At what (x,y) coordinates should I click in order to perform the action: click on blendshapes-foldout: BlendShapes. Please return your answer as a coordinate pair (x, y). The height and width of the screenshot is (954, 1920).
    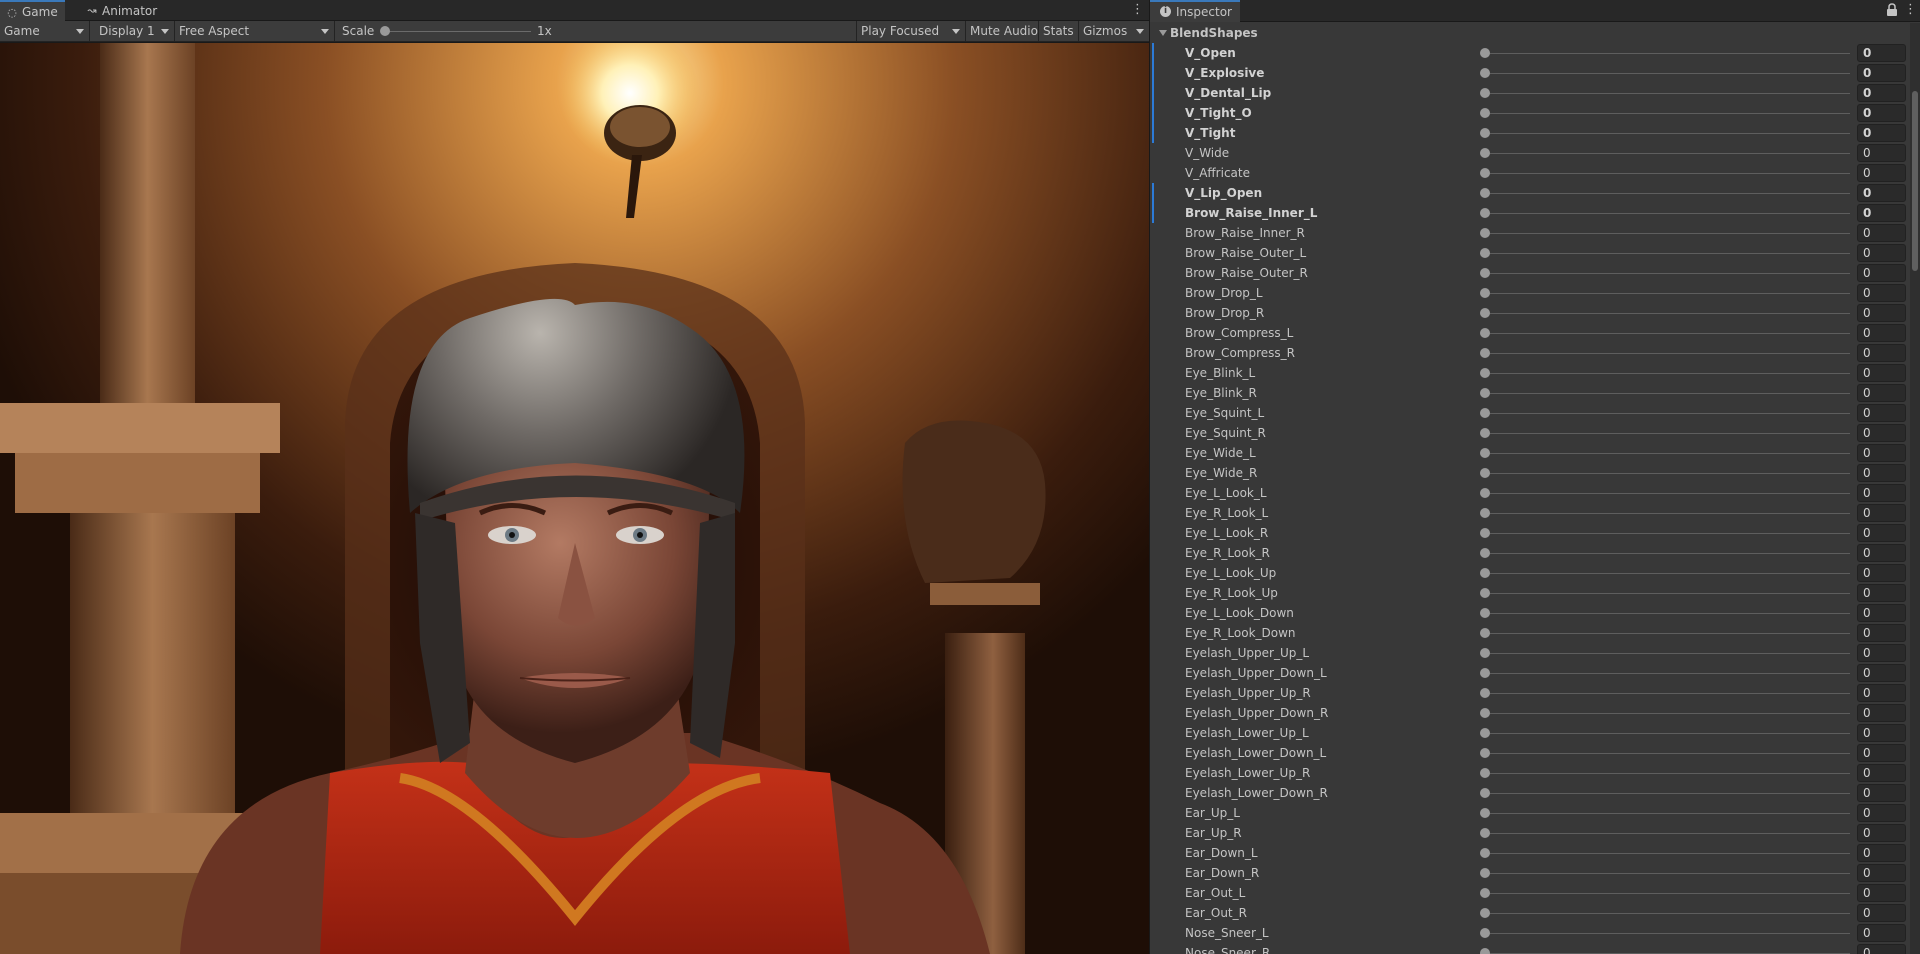
    Looking at the image, I should click on (1530, 33).